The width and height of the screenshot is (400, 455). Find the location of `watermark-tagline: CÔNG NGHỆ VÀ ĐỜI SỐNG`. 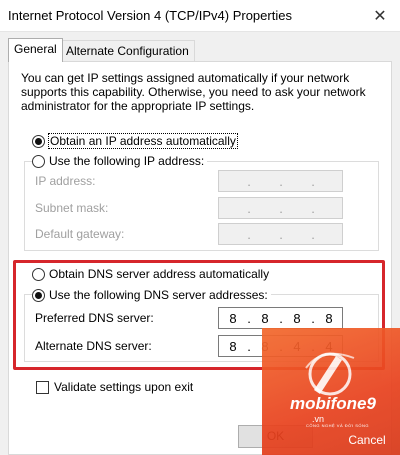

watermark-tagline: CÔNG NGHỆ VÀ ĐỜI SỐNG is located at coordinates (338, 425).